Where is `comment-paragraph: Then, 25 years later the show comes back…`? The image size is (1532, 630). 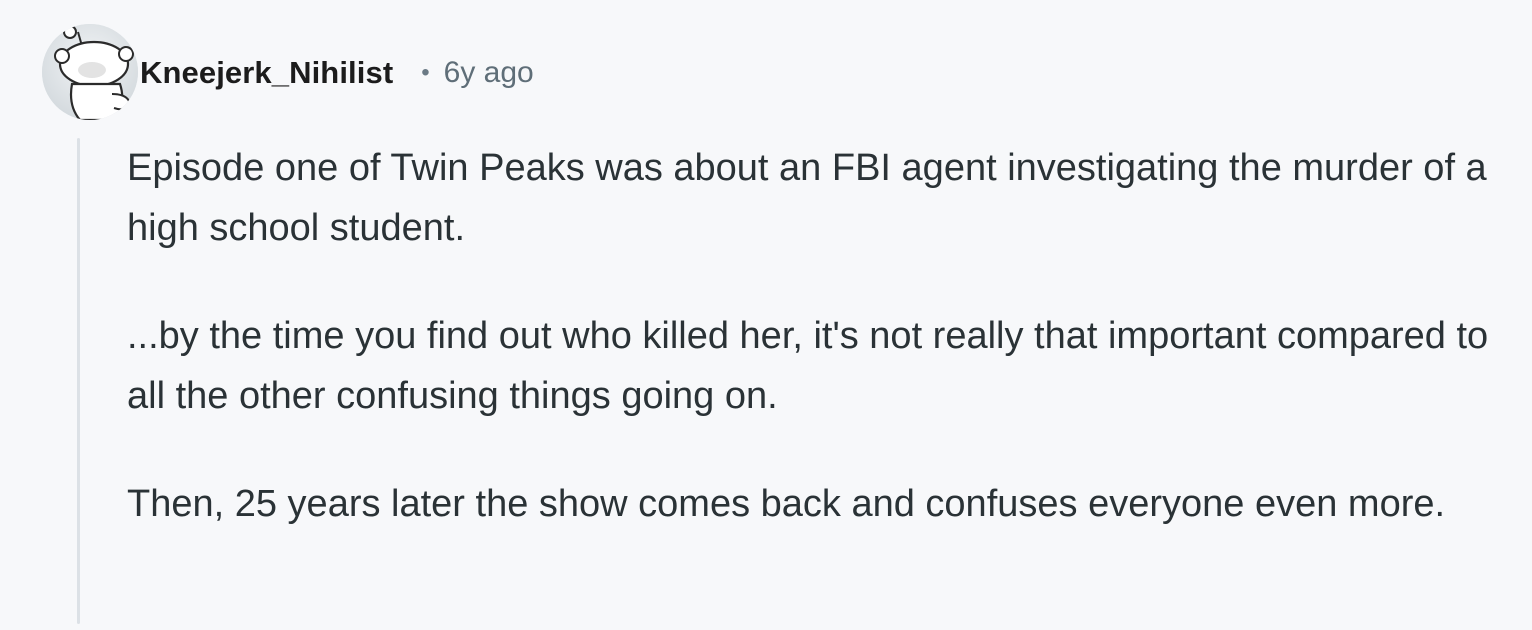 comment-paragraph: Then, 25 years later the show comes back… is located at coordinates (786, 504).